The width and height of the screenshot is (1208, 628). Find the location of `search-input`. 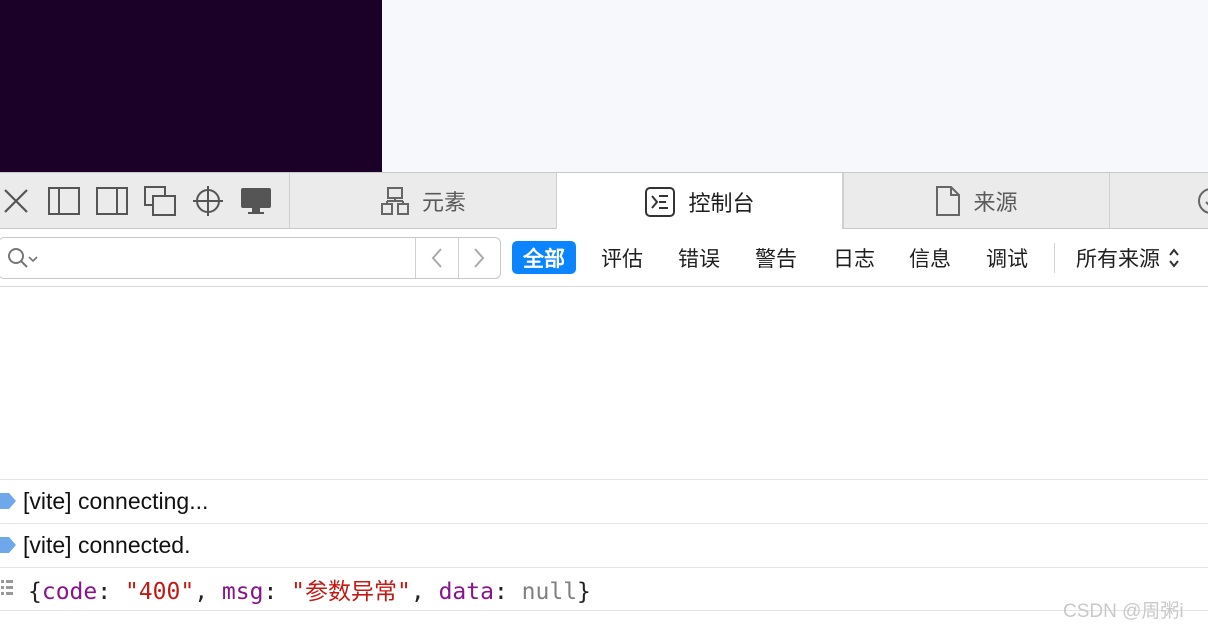

search-input is located at coordinates (225, 258).